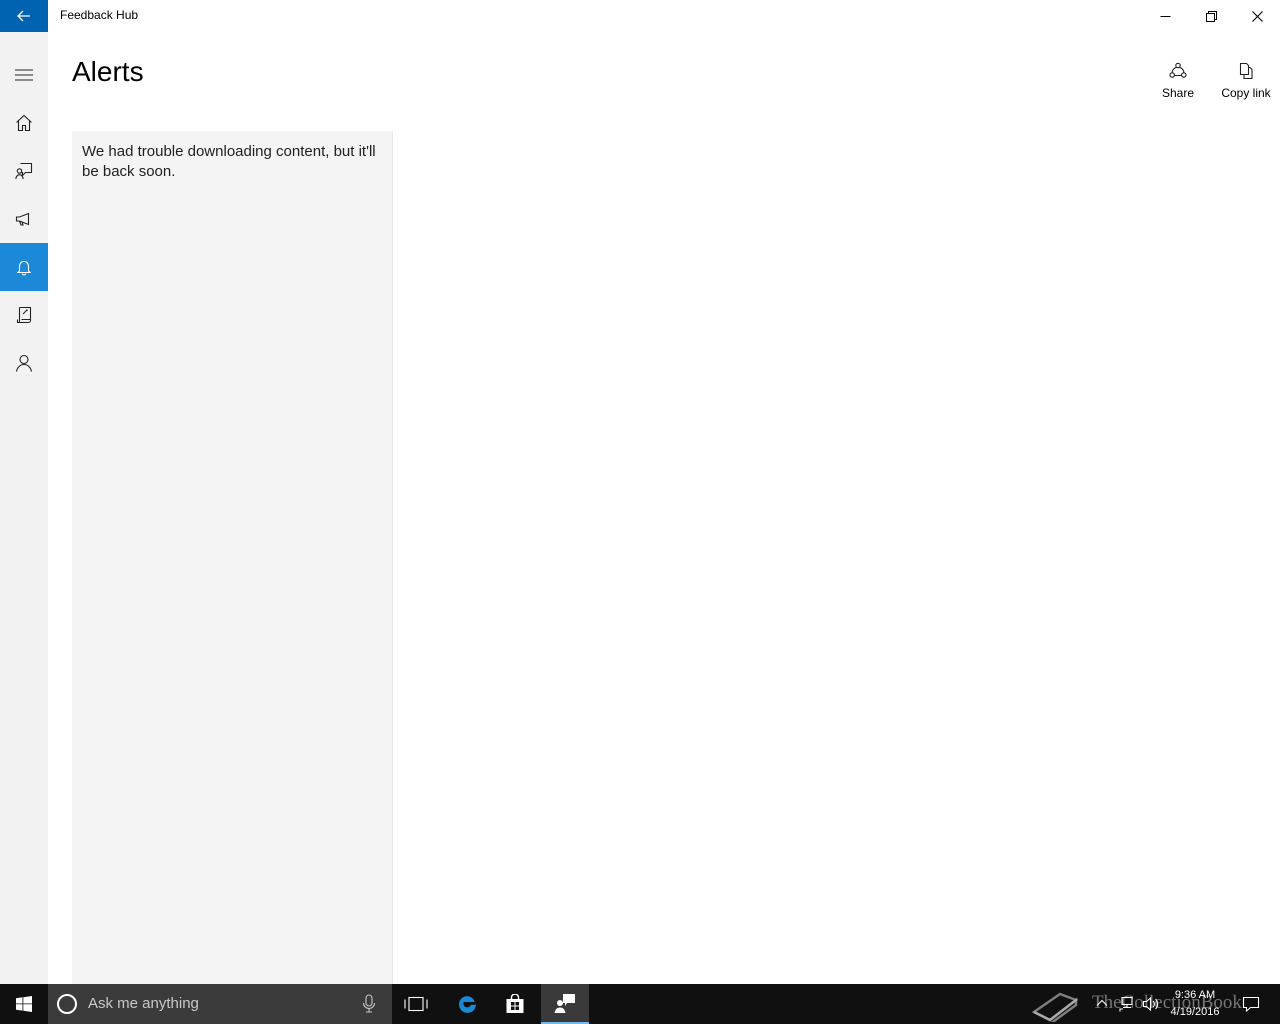 This screenshot has width=1280, height=1024. I want to click on task-view-icon, so click(416, 1004).